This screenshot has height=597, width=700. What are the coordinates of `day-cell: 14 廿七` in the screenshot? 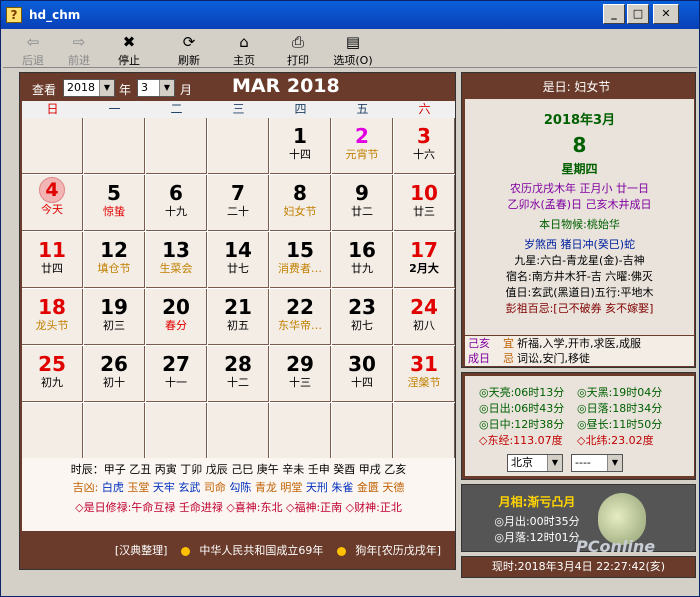 It's located at (238, 260).